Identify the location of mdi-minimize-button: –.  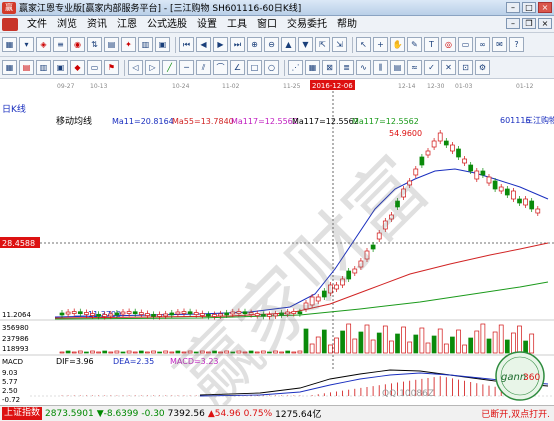
(513, 23).